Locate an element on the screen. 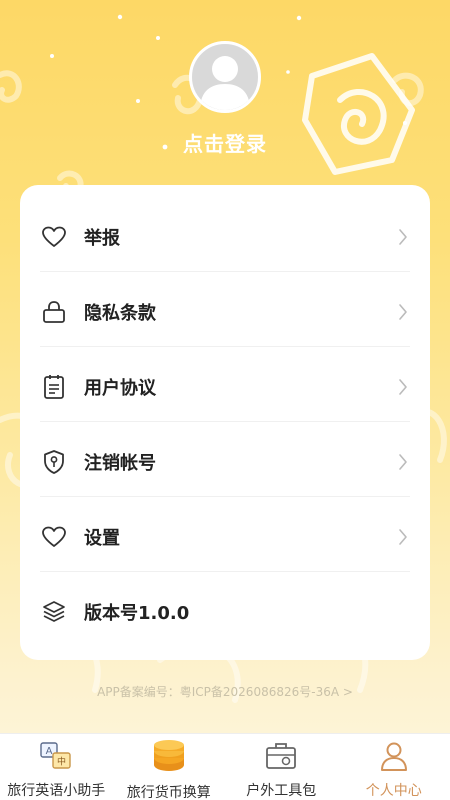 The width and height of the screenshot is (450, 800). coins-icon is located at coordinates (169, 757).